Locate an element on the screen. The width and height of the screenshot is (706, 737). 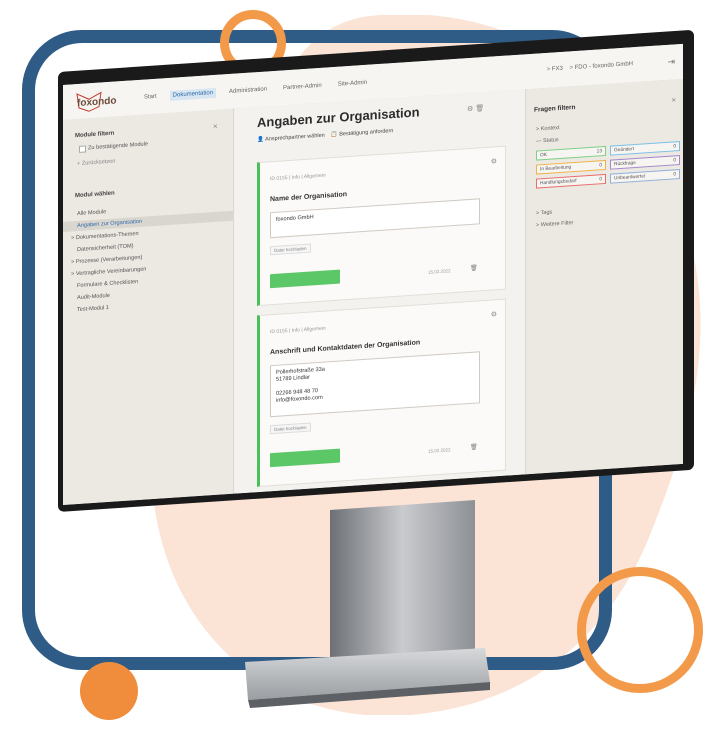
status-chip-label: In Bearbeitung is located at coordinates (556, 169).